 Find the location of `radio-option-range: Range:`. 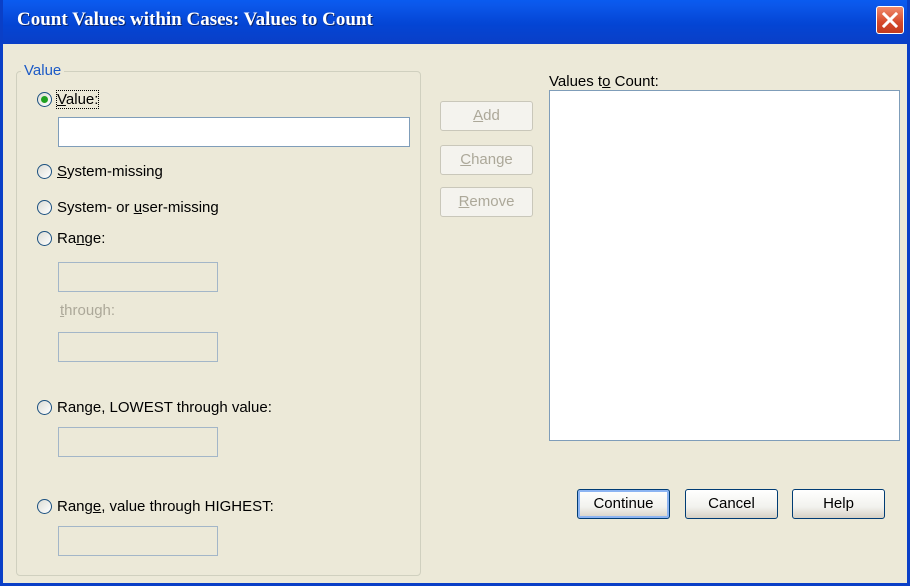

radio-option-range: Range: is located at coordinates (71, 238).